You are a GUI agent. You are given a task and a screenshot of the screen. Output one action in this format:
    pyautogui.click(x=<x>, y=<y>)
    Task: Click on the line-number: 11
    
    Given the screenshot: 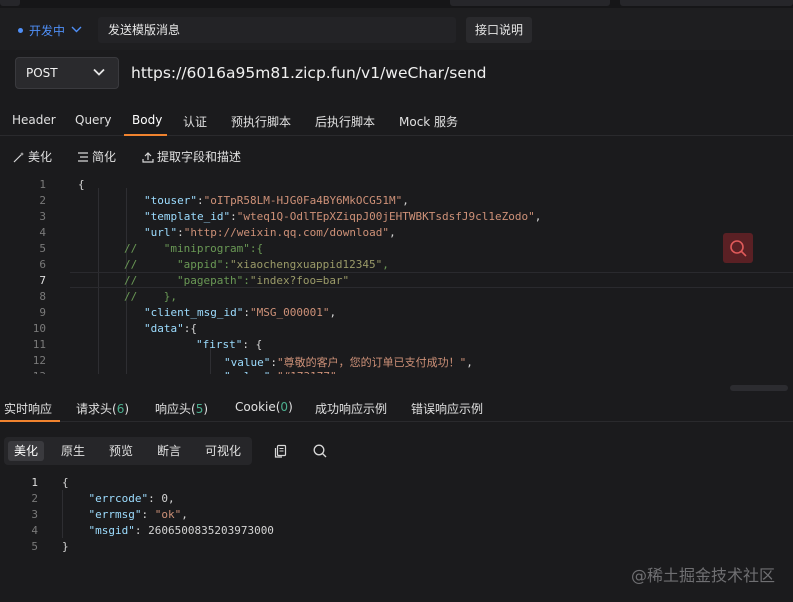 What is the action you would take?
    pyautogui.click(x=39, y=344)
    